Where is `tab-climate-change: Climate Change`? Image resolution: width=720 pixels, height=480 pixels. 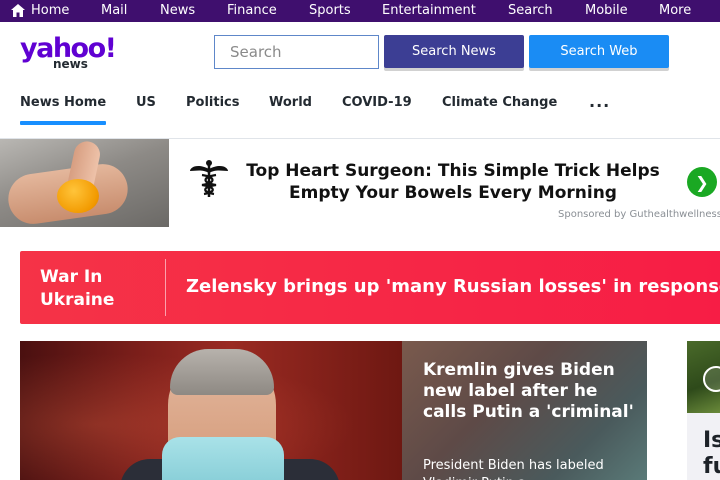 tab-climate-change: Climate Change is located at coordinates (499, 102).